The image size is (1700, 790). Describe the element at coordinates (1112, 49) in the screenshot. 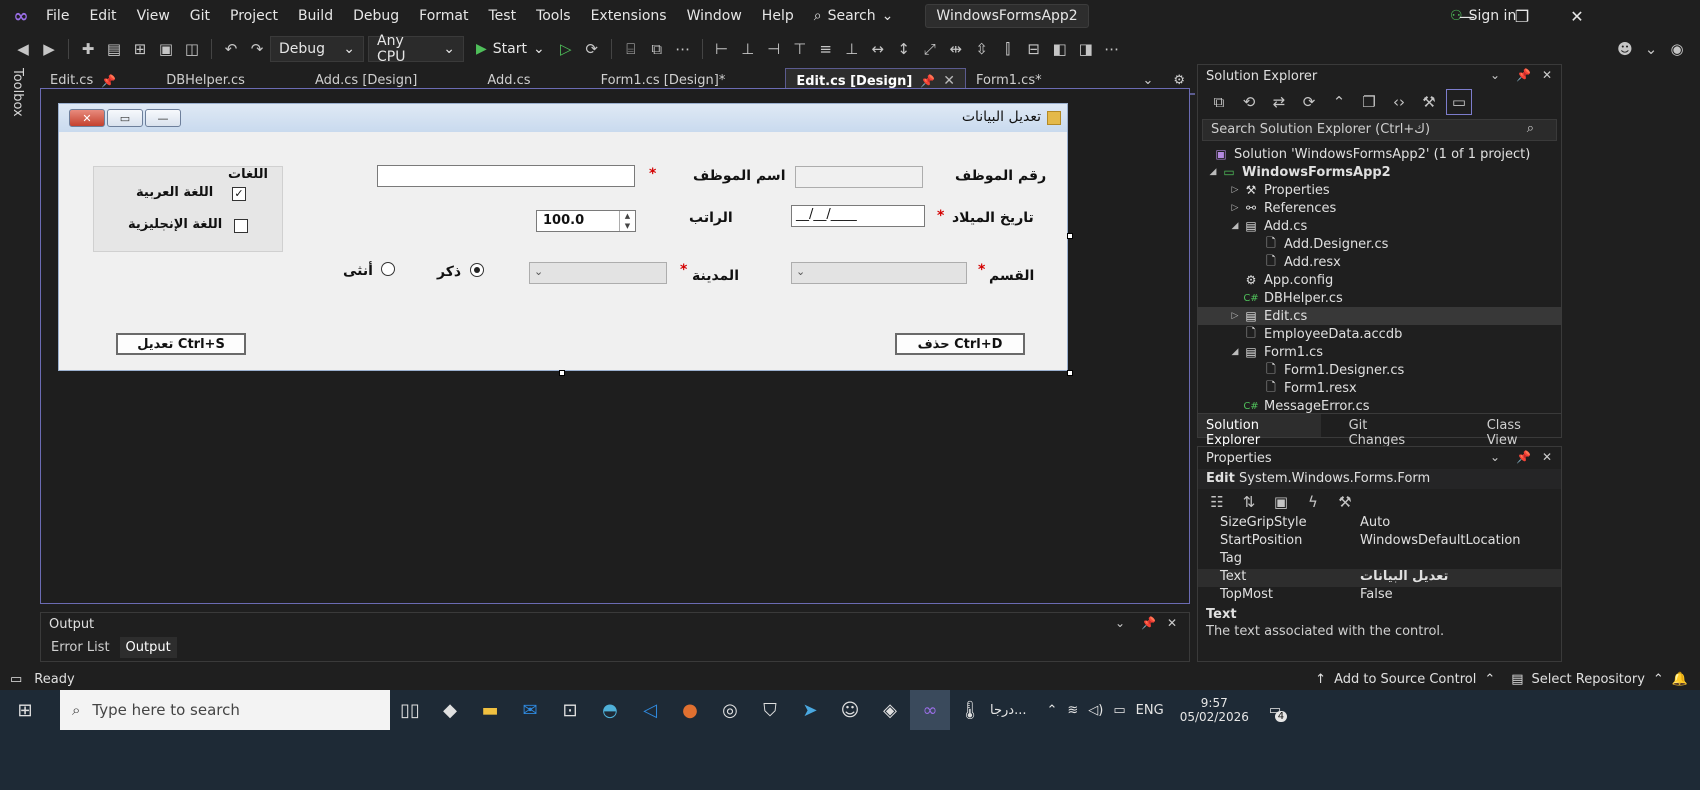

I see `more-icon: ⋯` at that location.